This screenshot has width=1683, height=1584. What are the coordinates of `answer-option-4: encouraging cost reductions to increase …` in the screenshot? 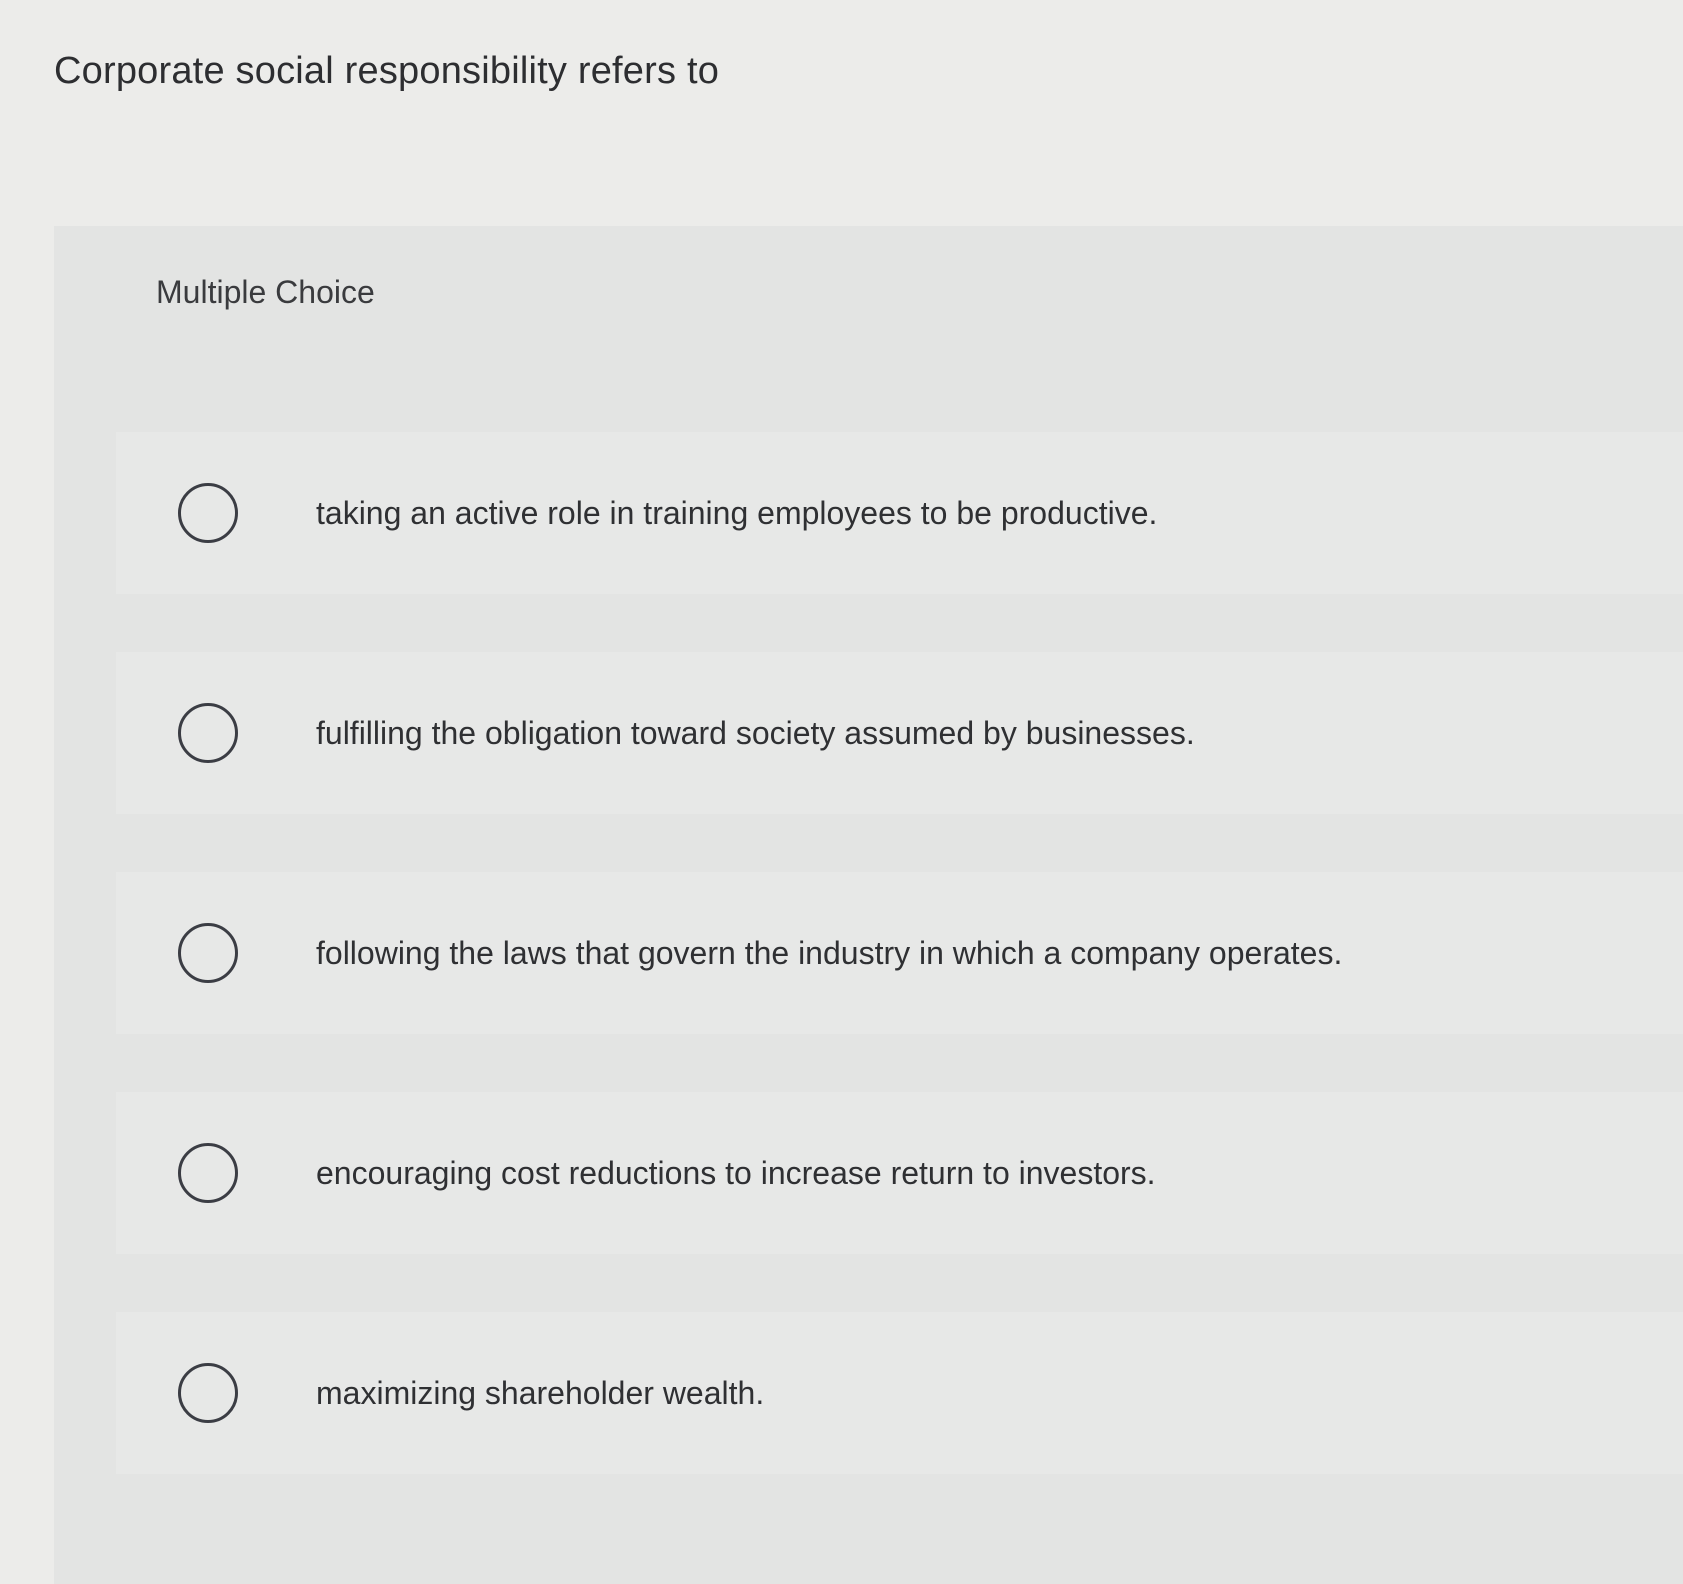 It's located at (899, 1173).